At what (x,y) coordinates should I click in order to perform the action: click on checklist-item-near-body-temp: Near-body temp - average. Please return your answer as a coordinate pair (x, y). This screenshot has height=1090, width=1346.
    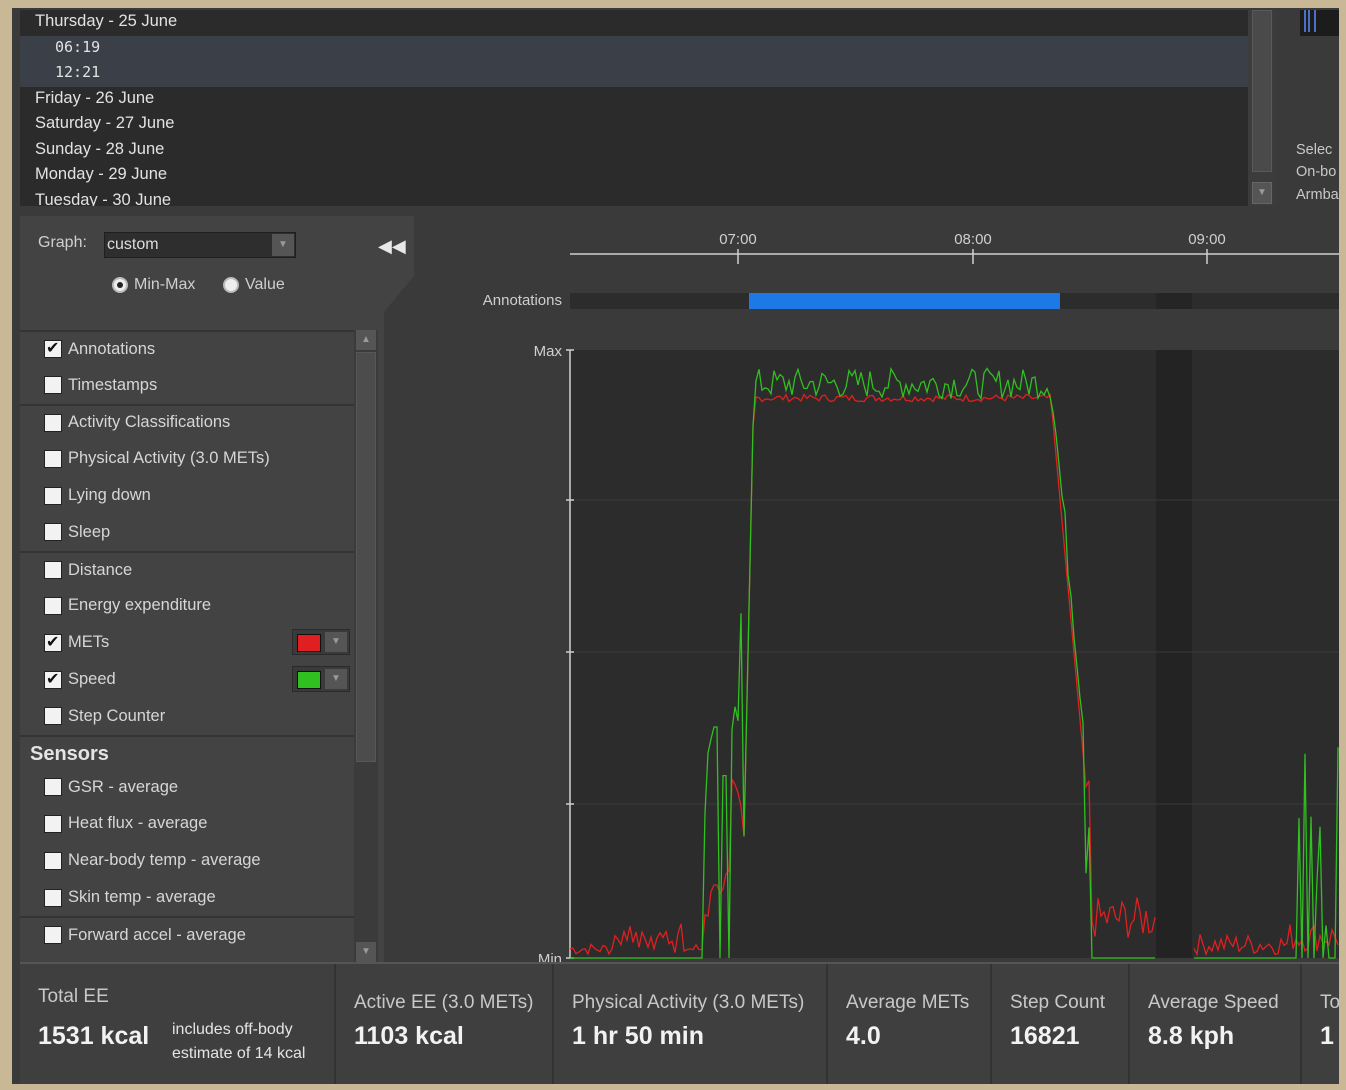
    Looking at the image, I should click on (187, 860).